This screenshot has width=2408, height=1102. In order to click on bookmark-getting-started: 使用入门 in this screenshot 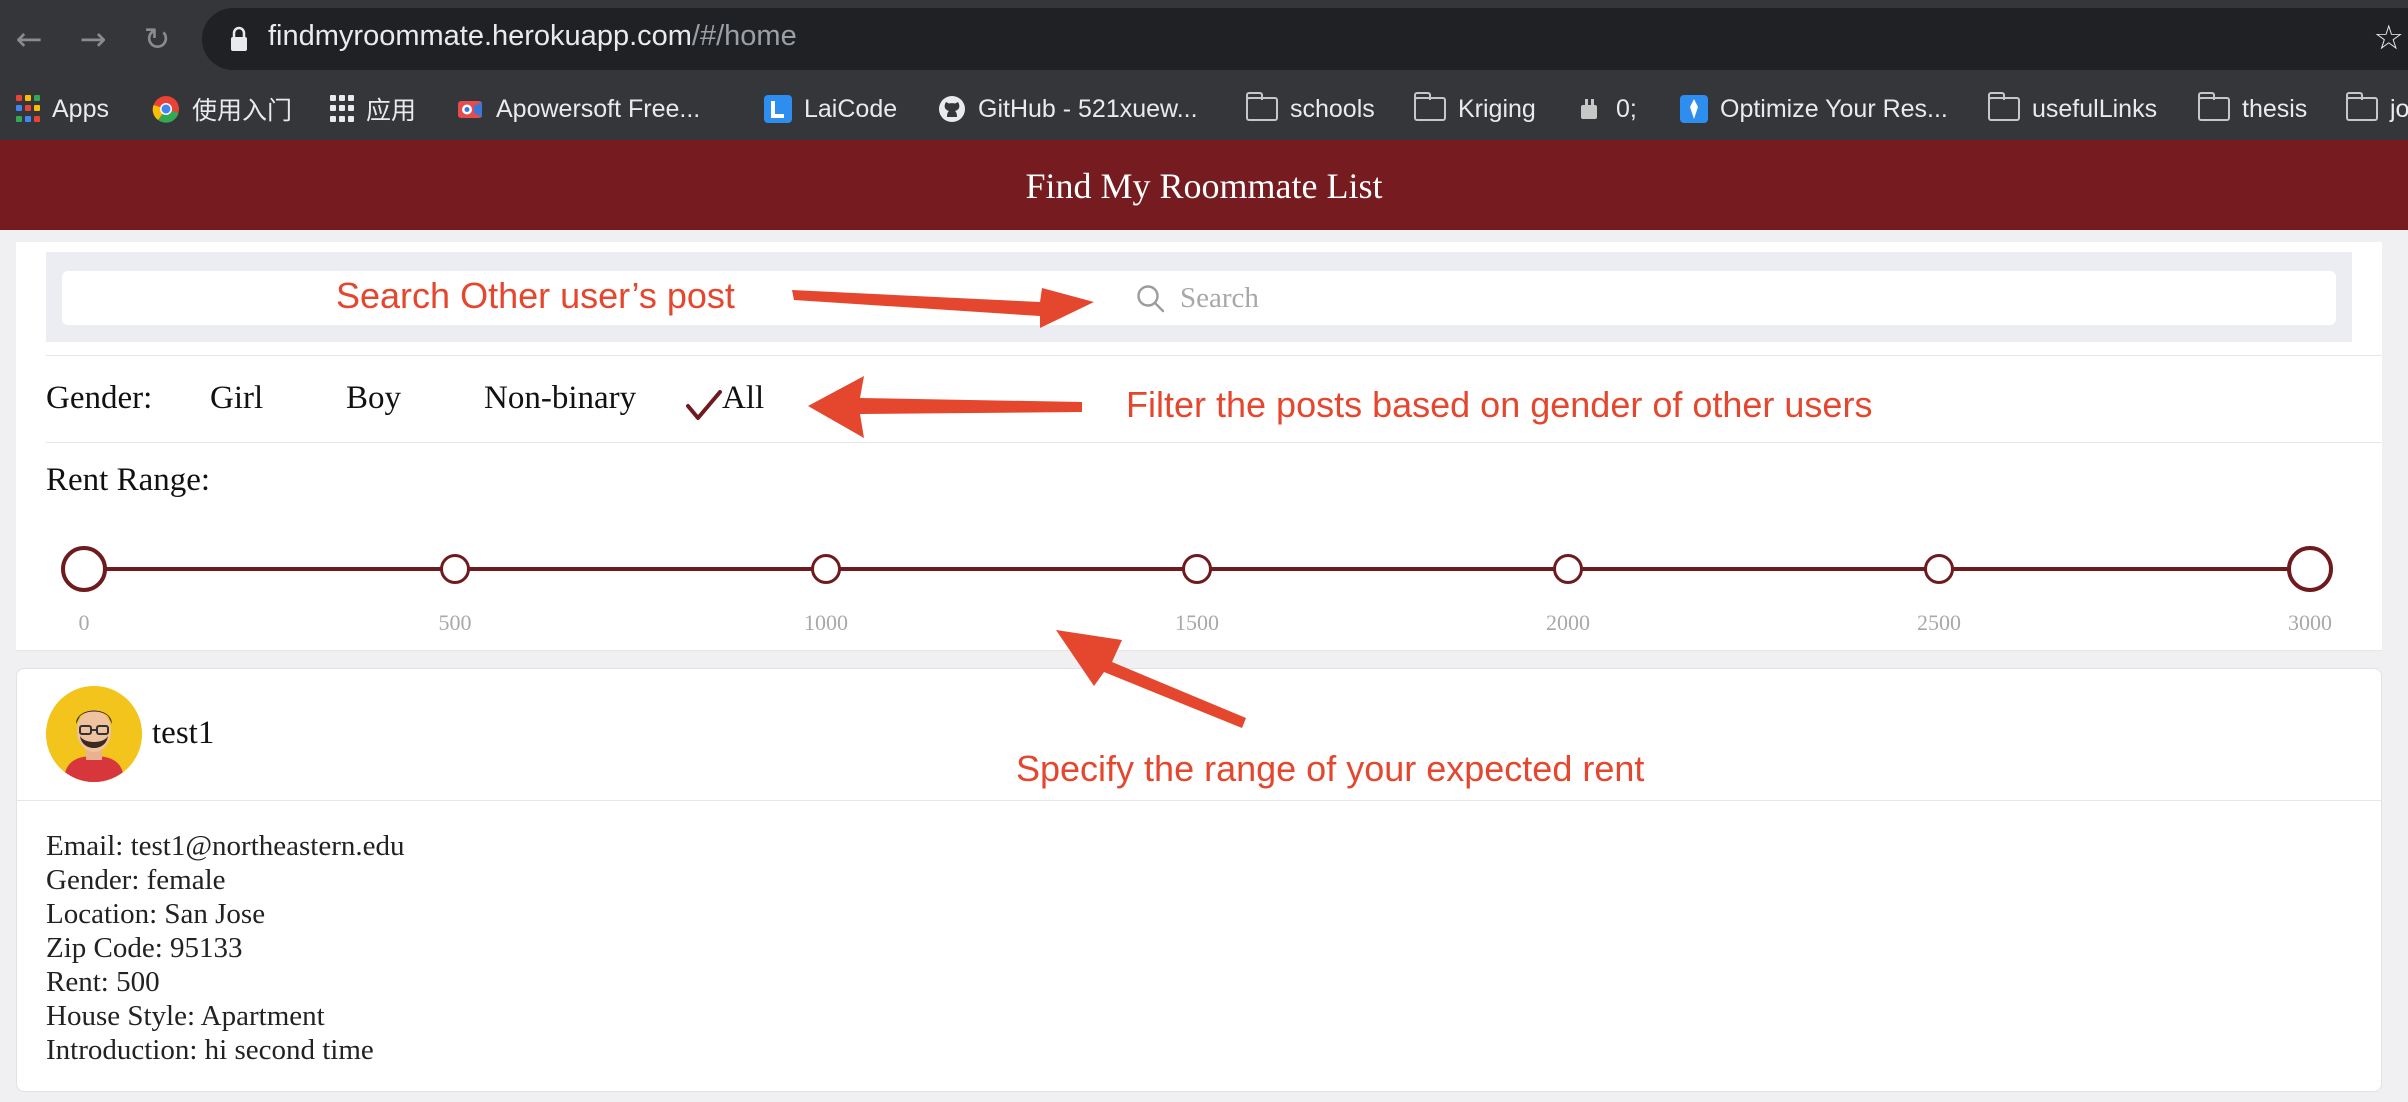, I will do `click(222, 109)`.